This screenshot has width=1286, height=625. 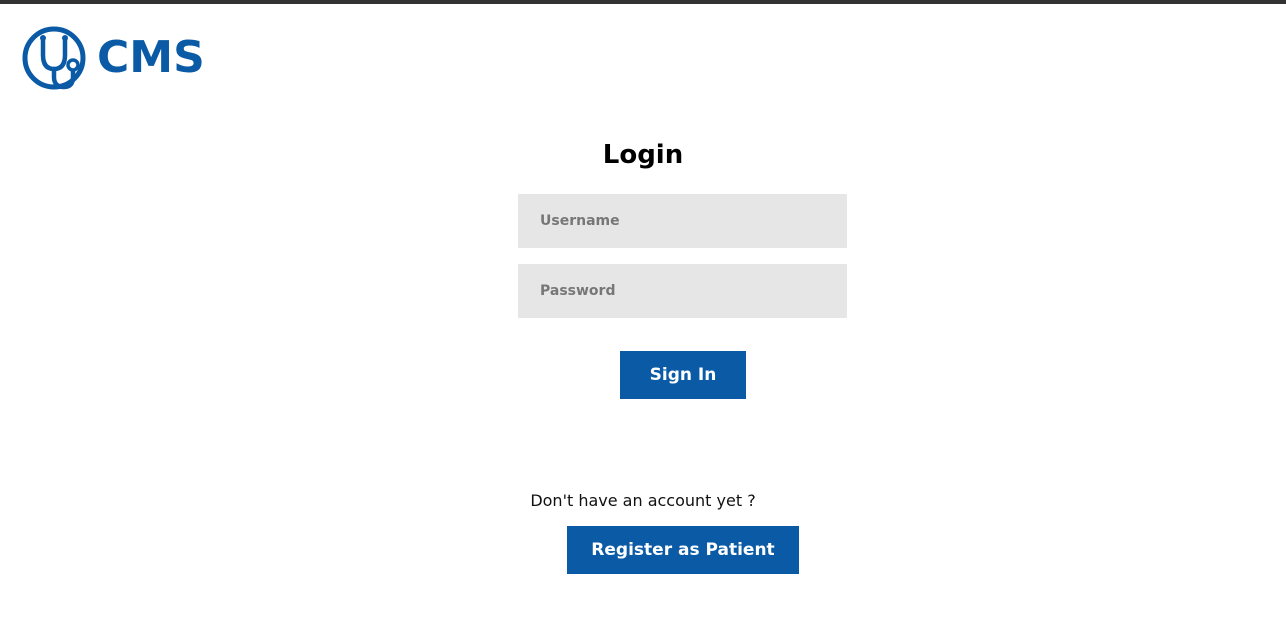 I want to click on stethoscope-icon, so click(x=54, y=58).